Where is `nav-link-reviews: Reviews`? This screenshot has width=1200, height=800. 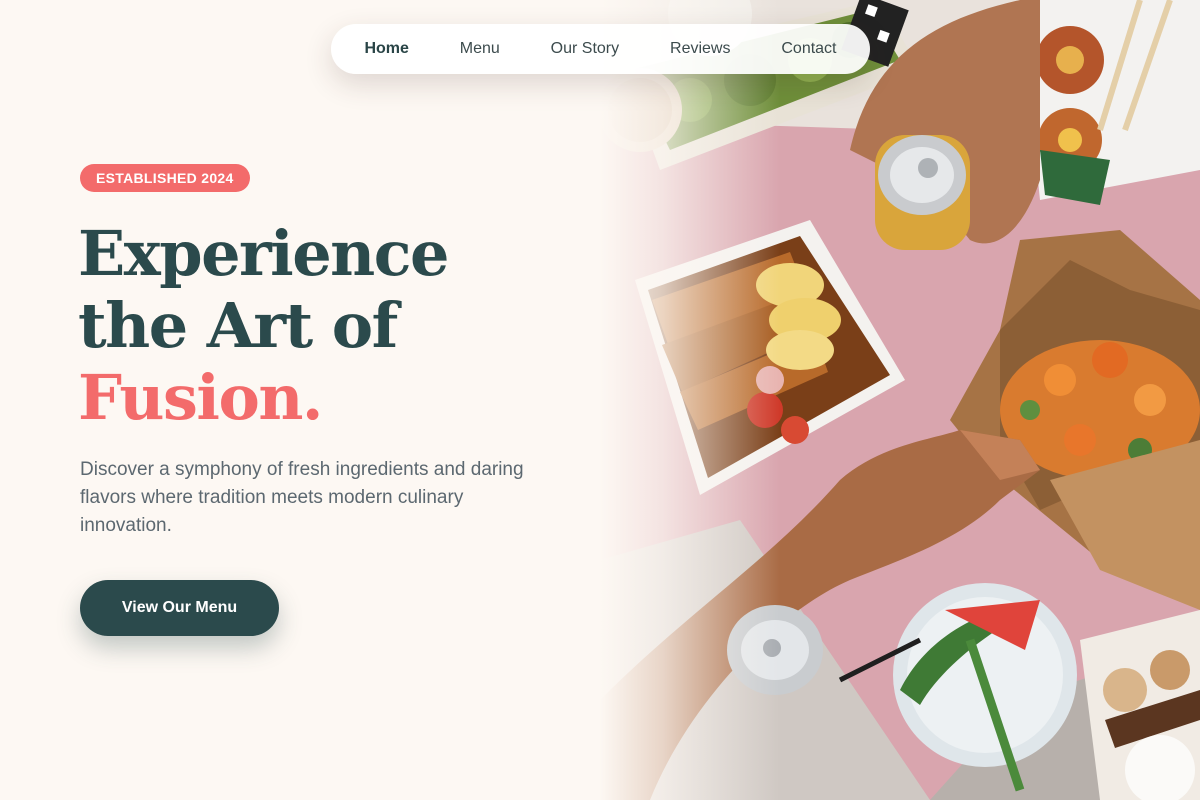
nav-link-reviews: Reviews is located at coordinates (700, 49).